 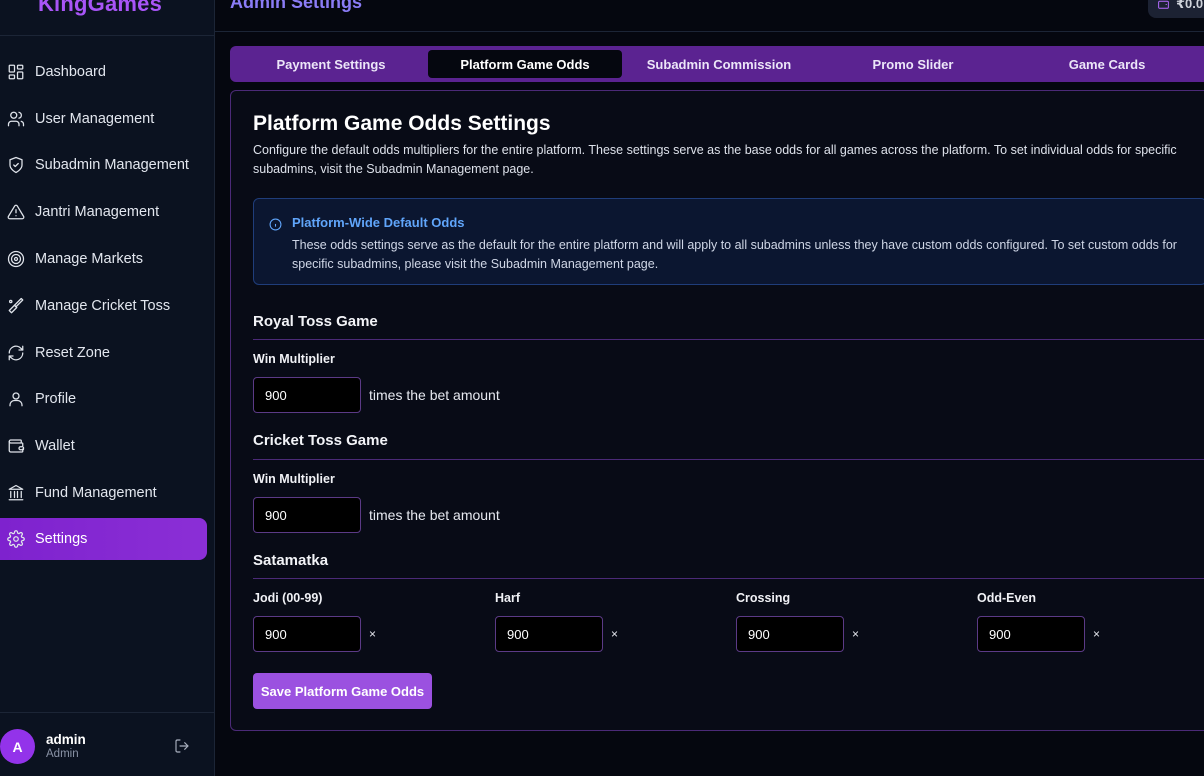 What do you see at coordinates (525, 64) in the screenshot?
I see `tab-platform-game-odds: Platform Game Odds` at bounding box center [525, 64].